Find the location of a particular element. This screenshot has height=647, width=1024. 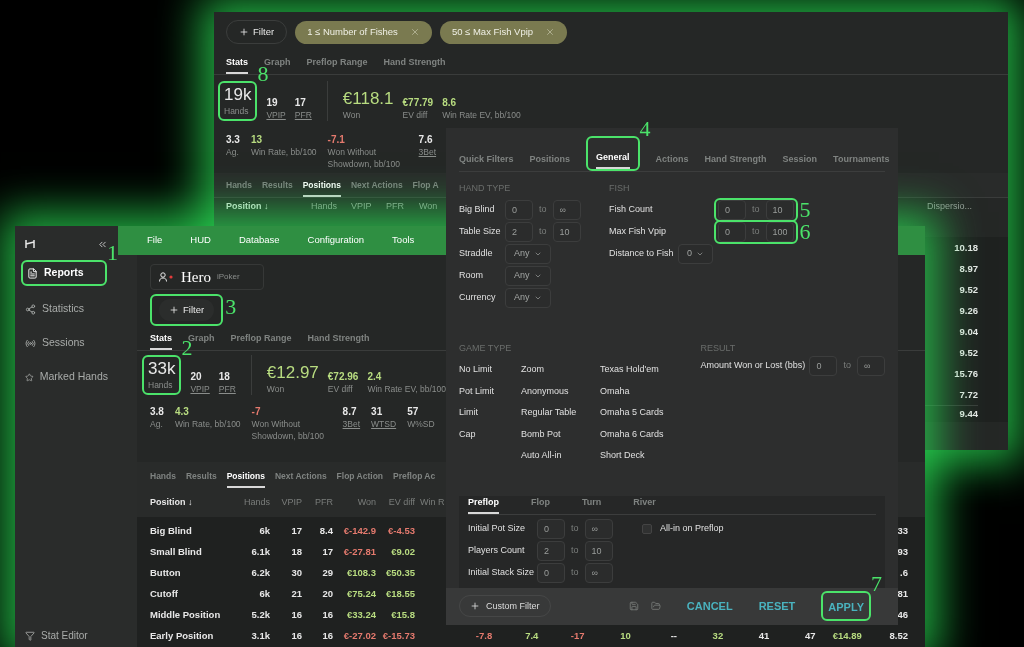

menu-item: File is located at coordinates (155, 240).